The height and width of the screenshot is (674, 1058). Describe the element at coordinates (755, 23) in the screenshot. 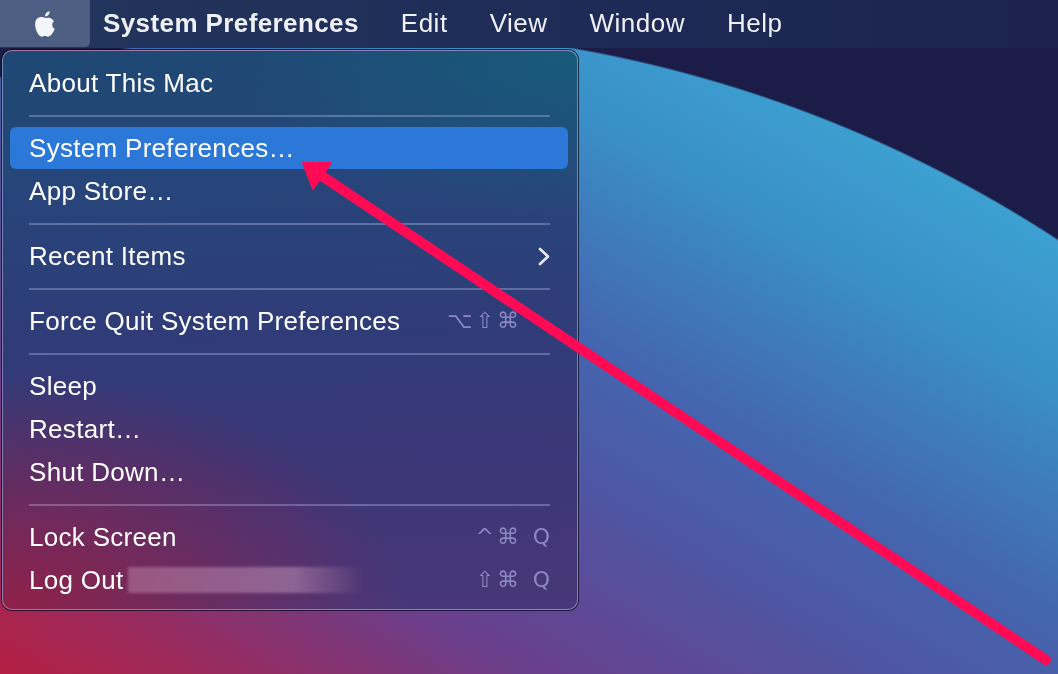

I see `menu-bar-item: Help` at that location.